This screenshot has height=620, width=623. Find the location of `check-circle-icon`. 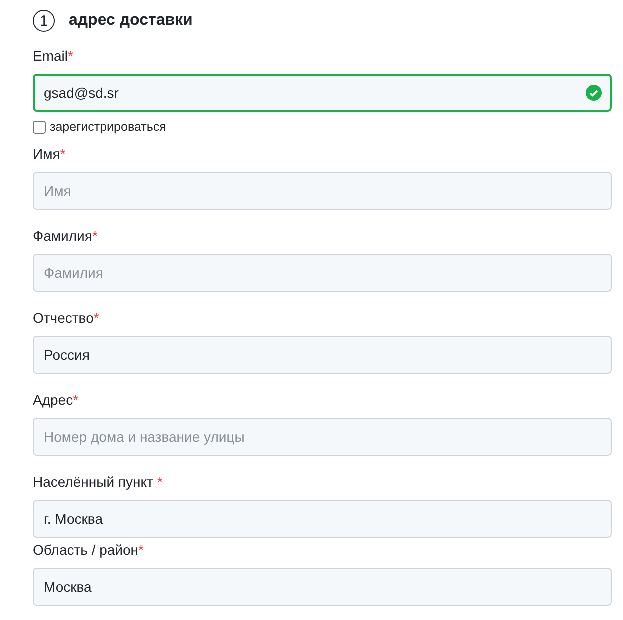

check-circle-icon is located at coordinates (594, 93).